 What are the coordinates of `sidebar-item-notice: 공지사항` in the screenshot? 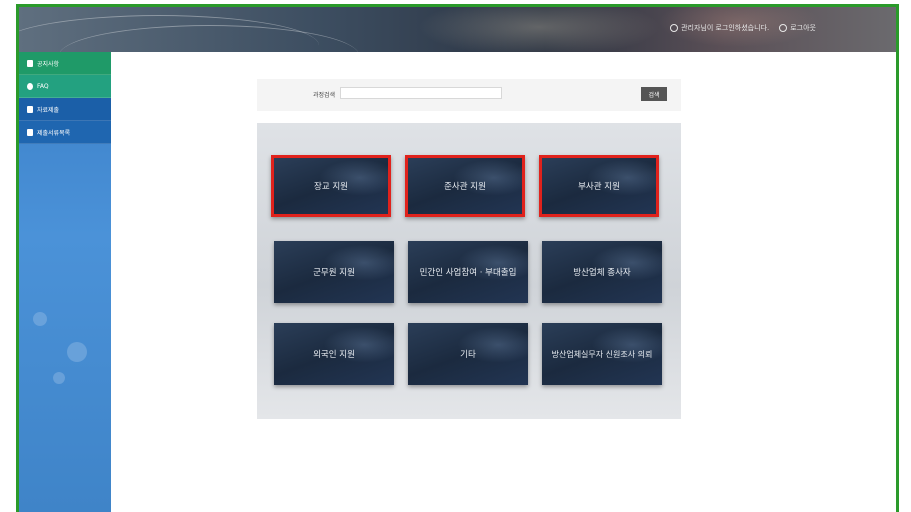 It's located at (65, 63).